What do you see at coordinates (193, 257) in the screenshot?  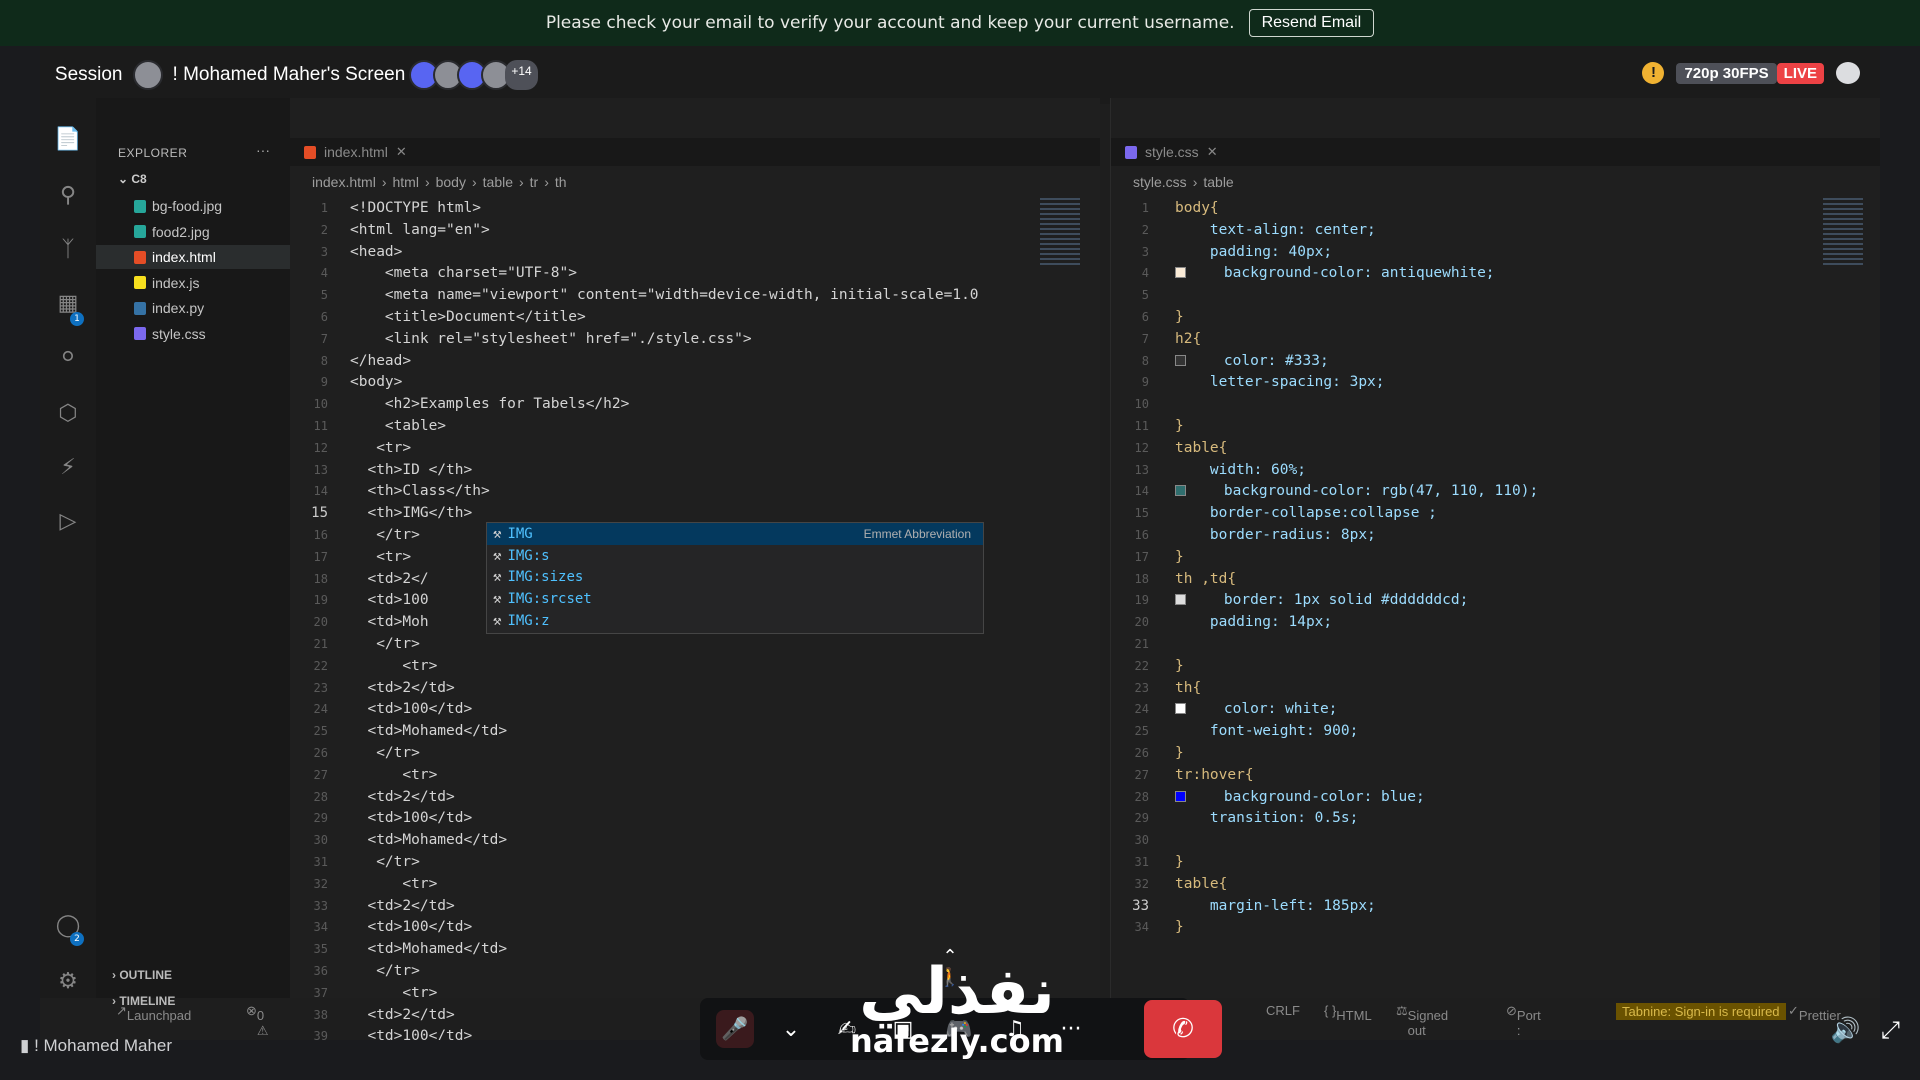 I see `file-item: index.html` at bounding box center [193, 257].